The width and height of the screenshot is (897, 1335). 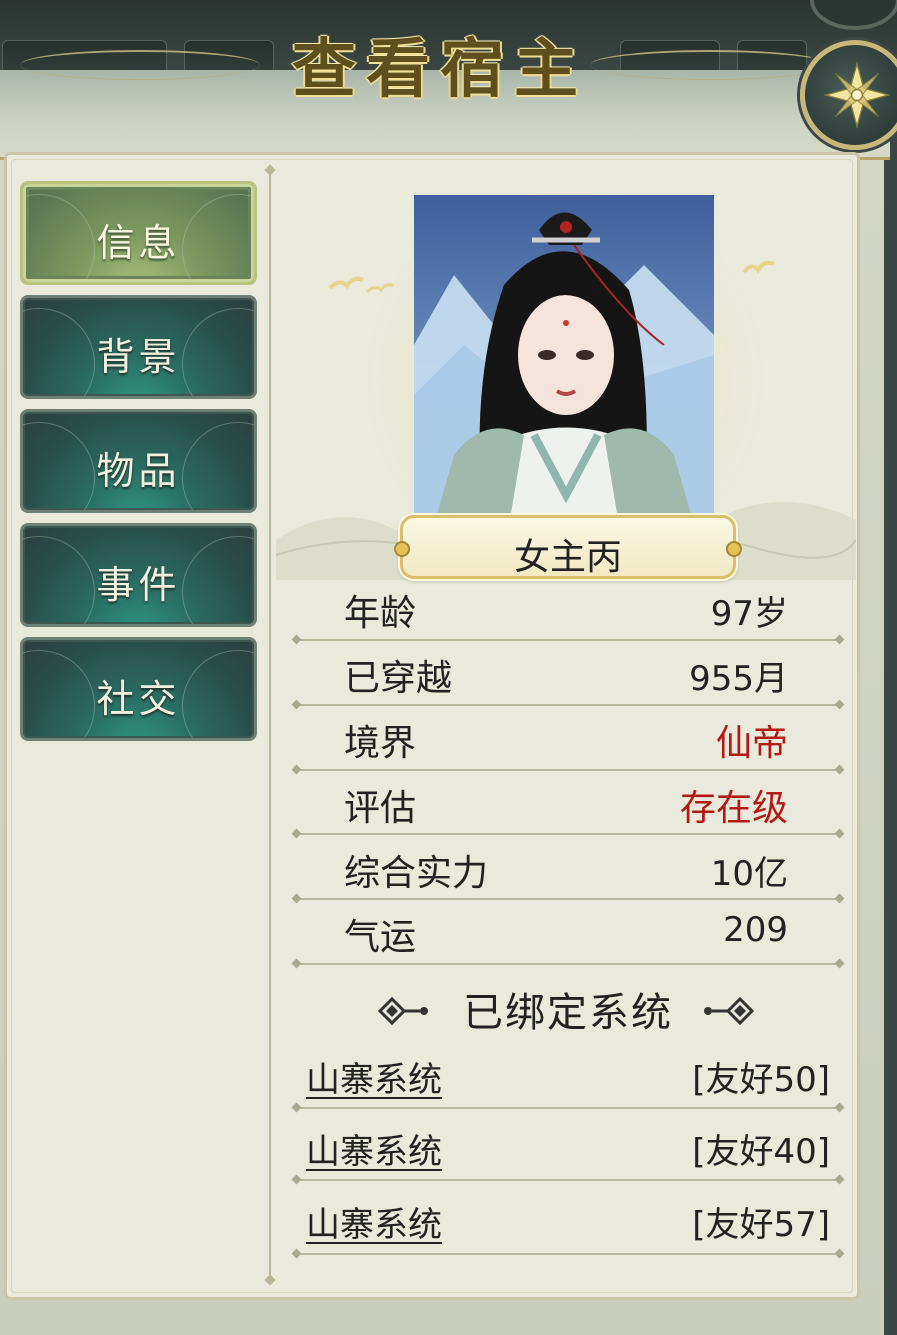 I want to click on system-relation: [友好57], so click(x=761, y=1225).